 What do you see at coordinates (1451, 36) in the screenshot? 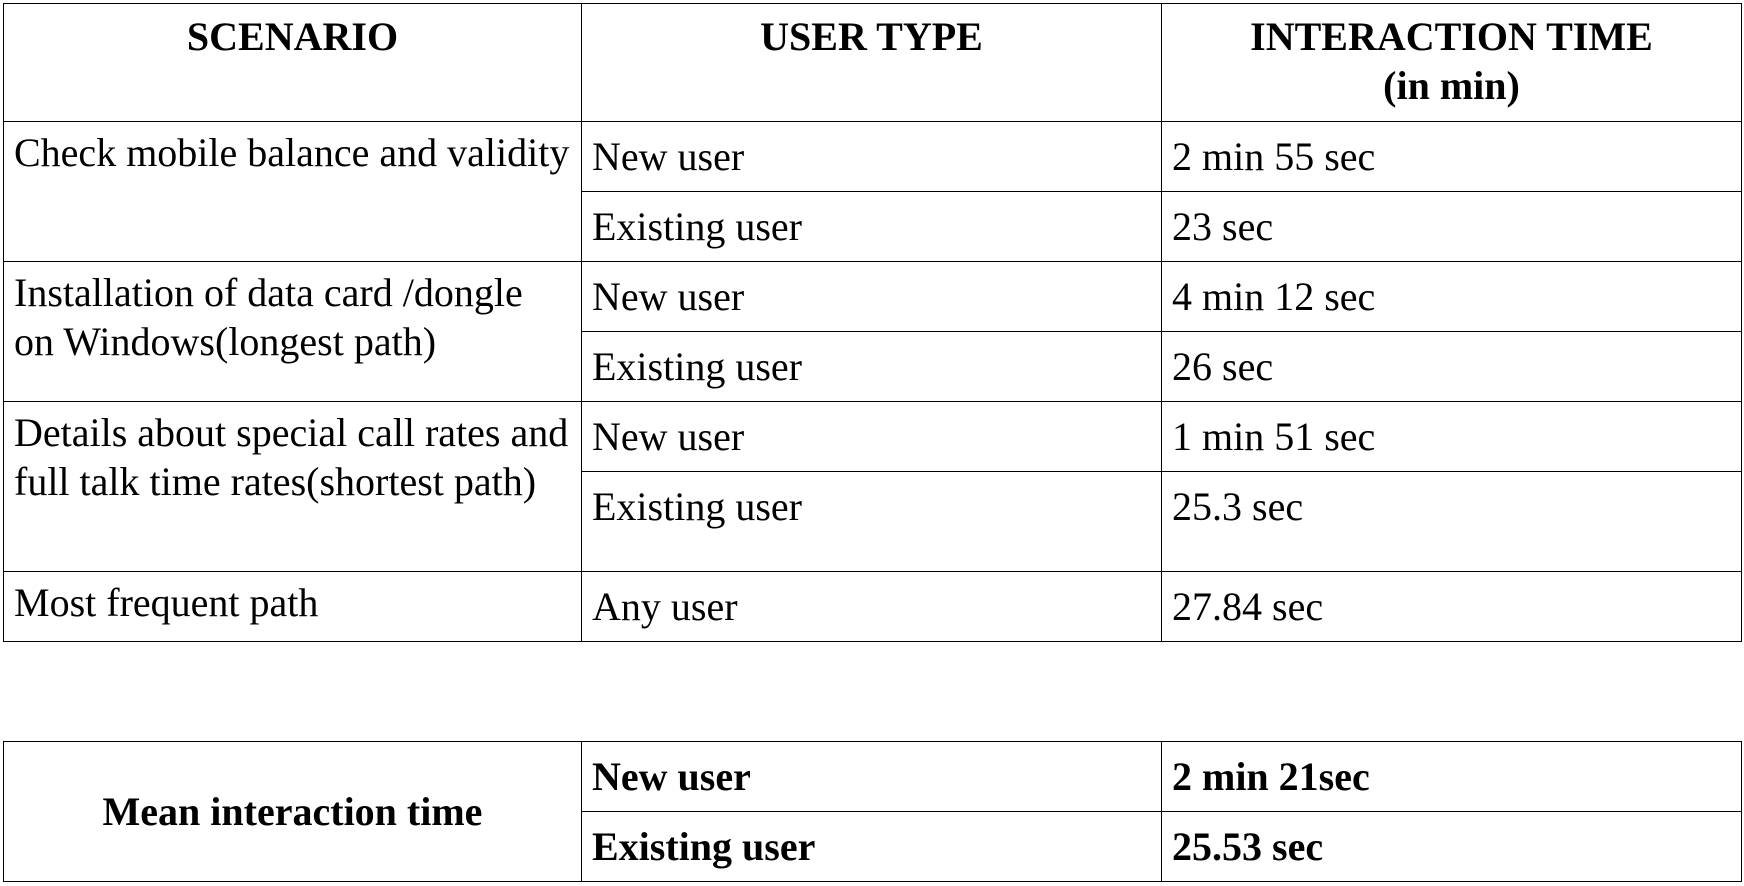
I see `header-interaction-time-line1: INTERACTION TIME` at bounding box center [1451, 36].